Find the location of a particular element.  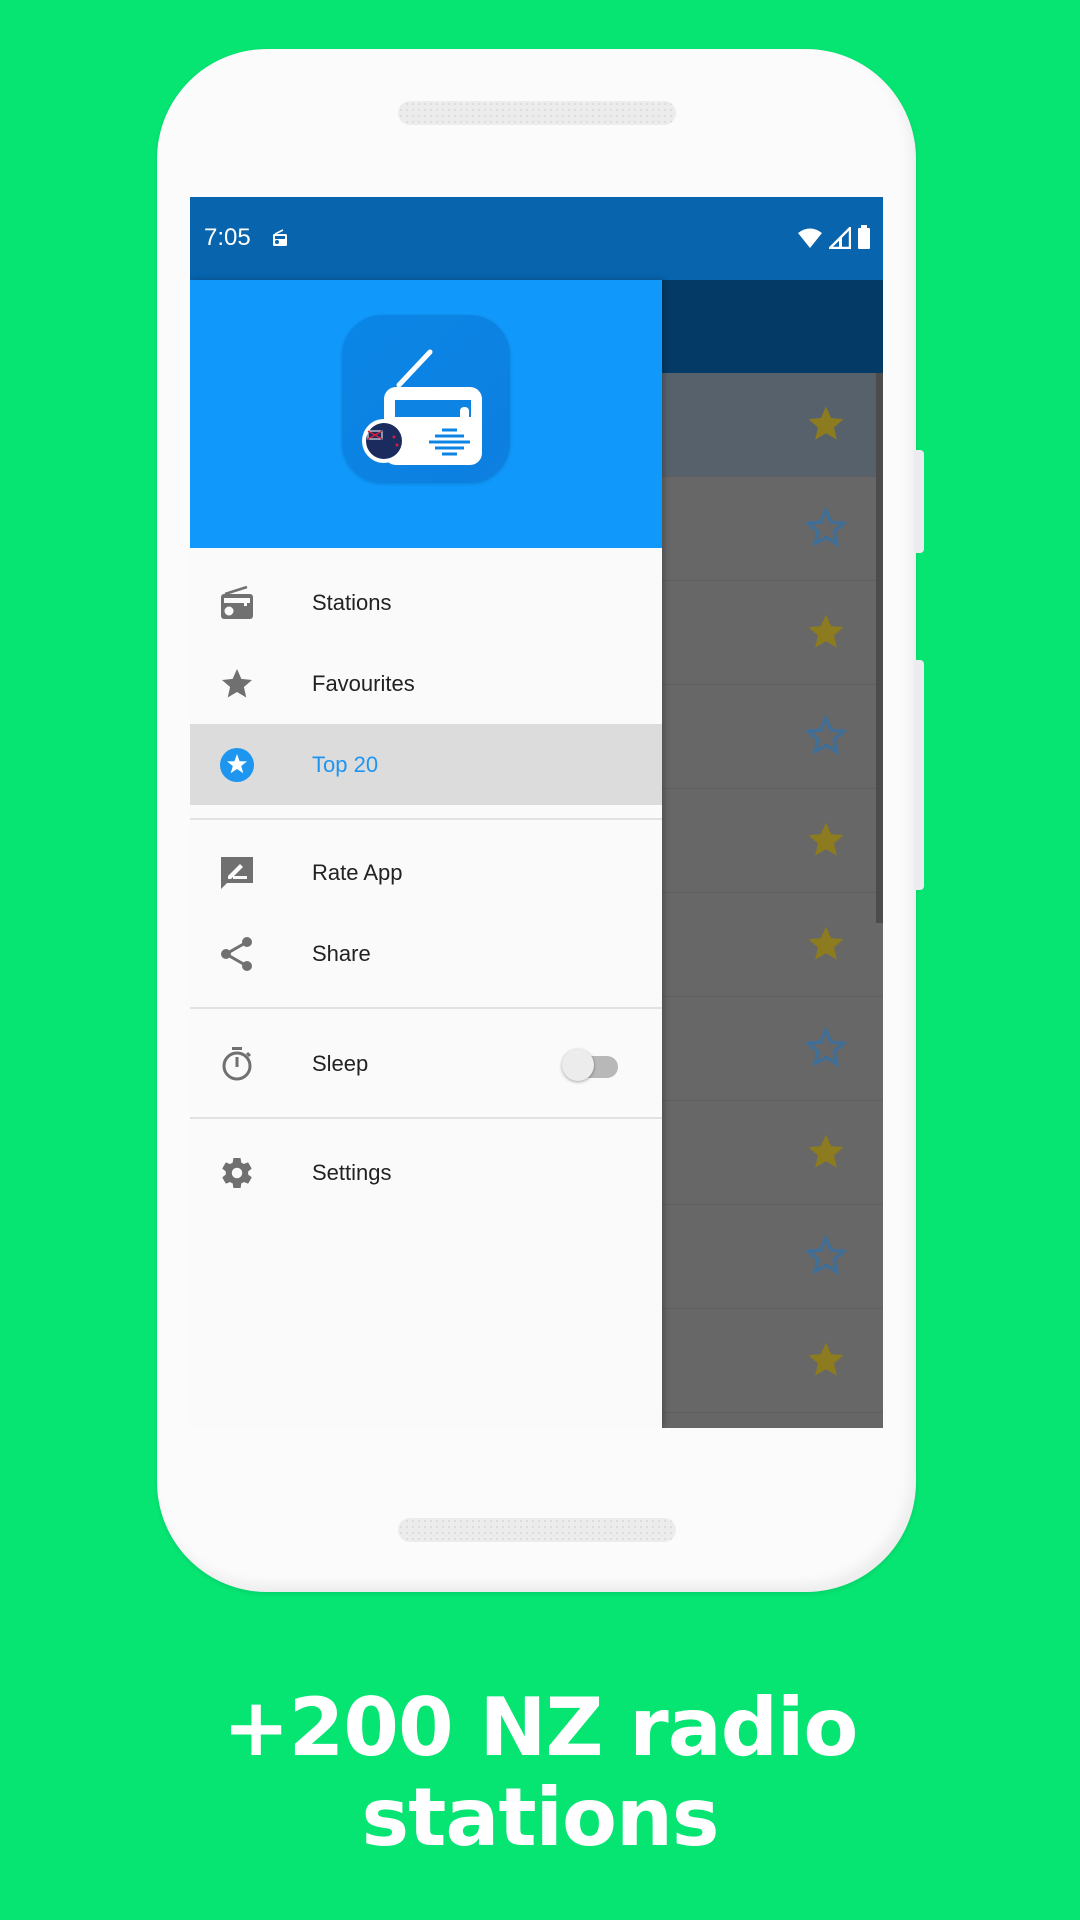

status-time: 7:05 is located at coordinates (227, 237).